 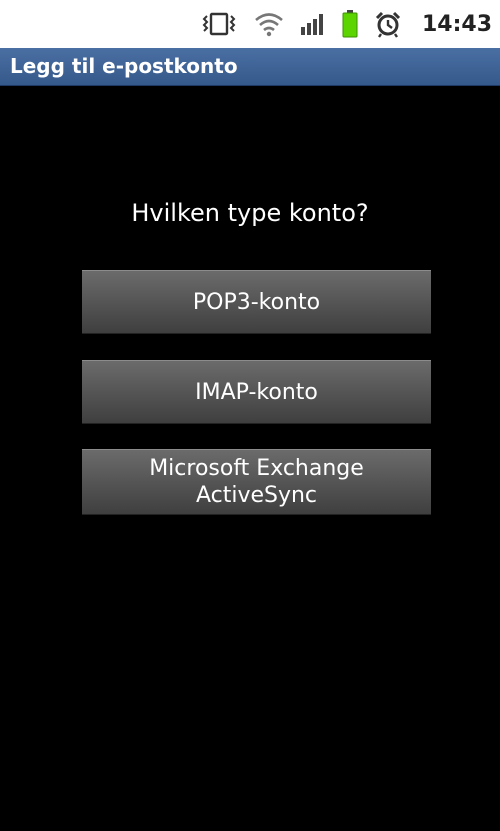 What do you see at coordinates (220, 24) in the screenshot?
I see `vibrate-icon` at bounding box center [220, 24].